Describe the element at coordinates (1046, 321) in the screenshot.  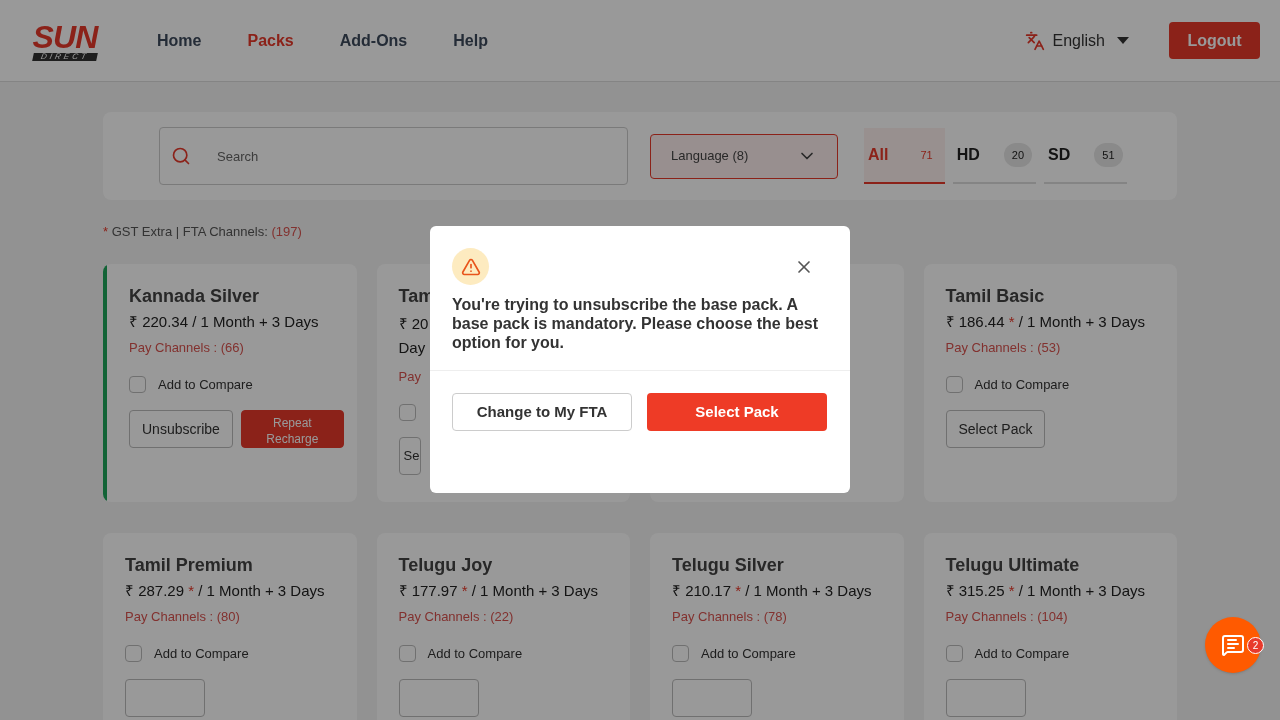
I see `pack-price: ₹ 186.44 * / 1 Month + 3 Days` at that location.